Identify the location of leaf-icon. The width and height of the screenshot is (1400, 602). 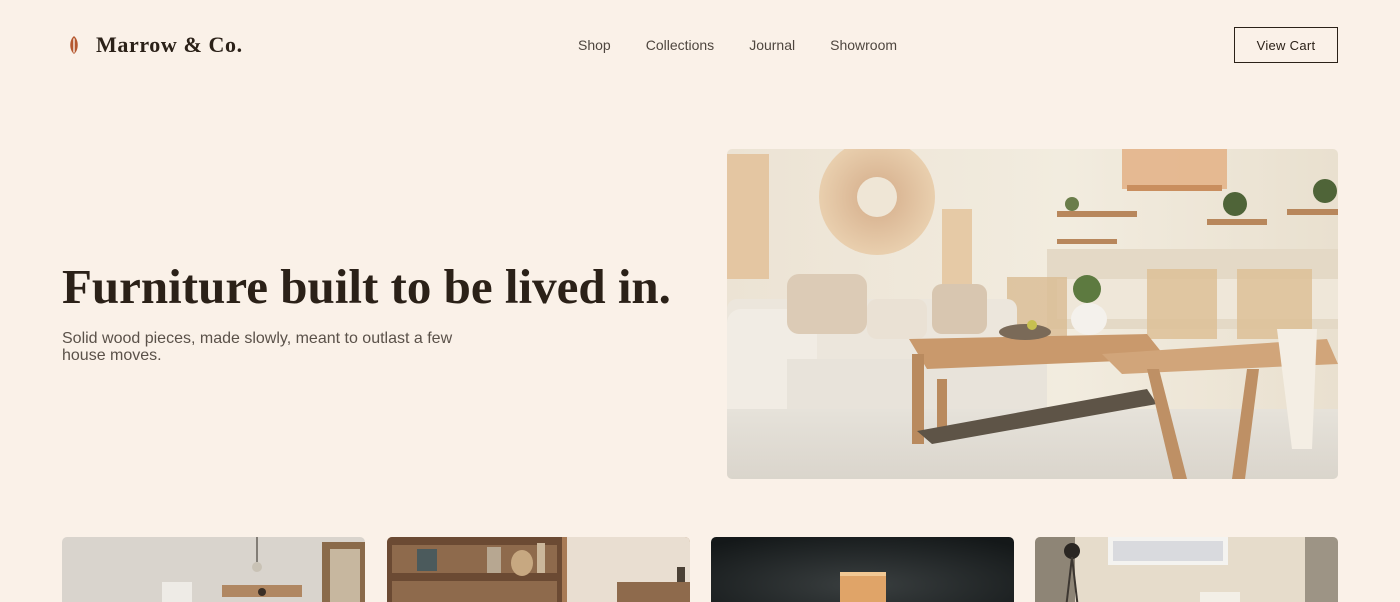
(74, 45).